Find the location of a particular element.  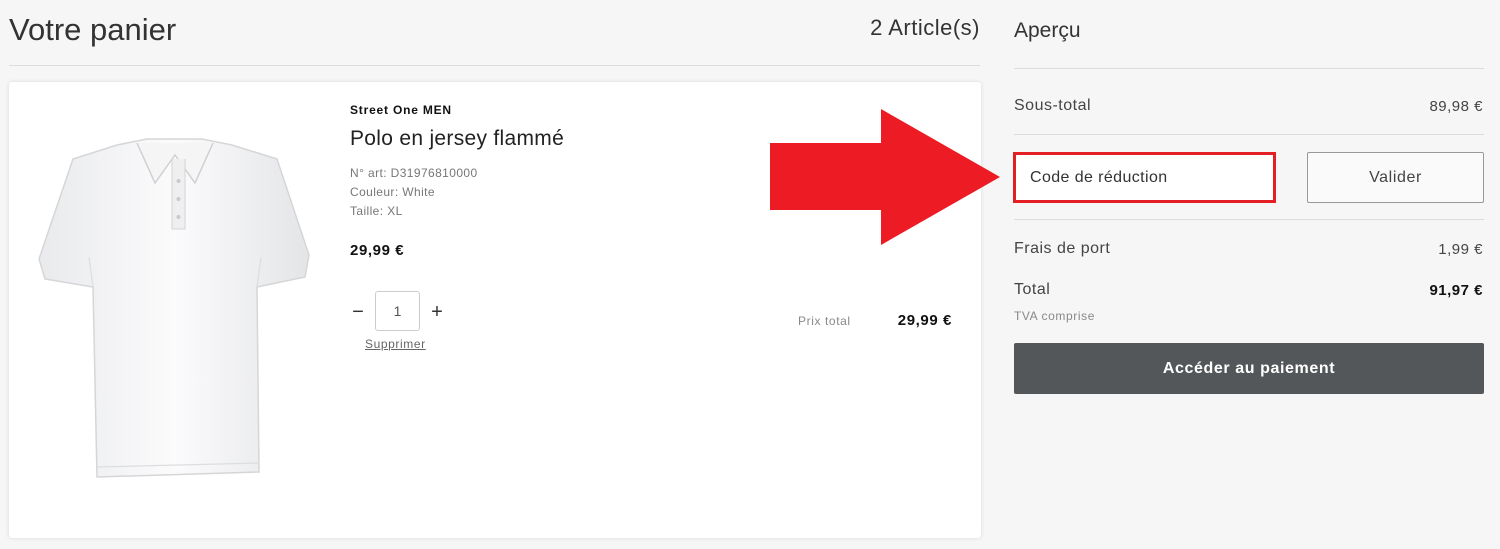

validate-discount-button: Valider is located at coordinates (1395, 177).